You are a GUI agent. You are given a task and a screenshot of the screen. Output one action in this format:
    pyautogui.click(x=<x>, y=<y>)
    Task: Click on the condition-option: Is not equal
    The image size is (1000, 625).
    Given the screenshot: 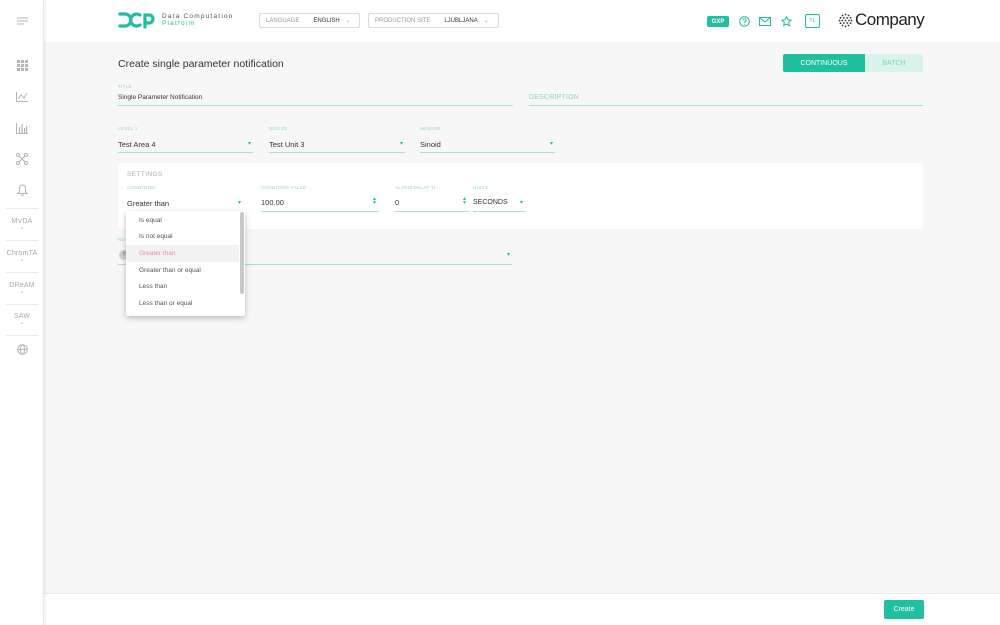 What is the action you would take?
    pyautogui.click(x=182, y=237)
    